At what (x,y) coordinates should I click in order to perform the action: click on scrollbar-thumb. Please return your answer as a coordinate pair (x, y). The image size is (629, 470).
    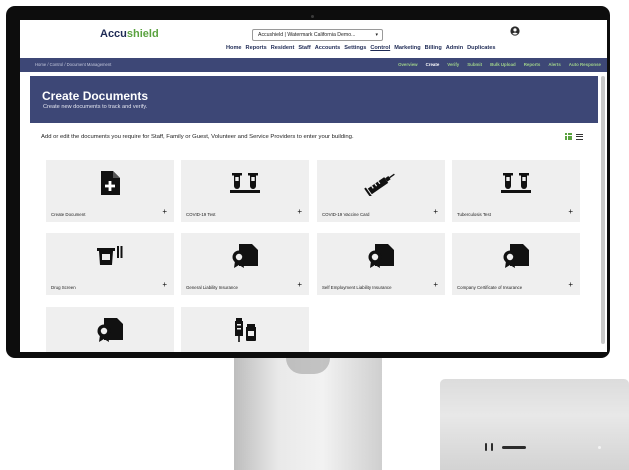
    Looking at the image, I should click on (603, 210).